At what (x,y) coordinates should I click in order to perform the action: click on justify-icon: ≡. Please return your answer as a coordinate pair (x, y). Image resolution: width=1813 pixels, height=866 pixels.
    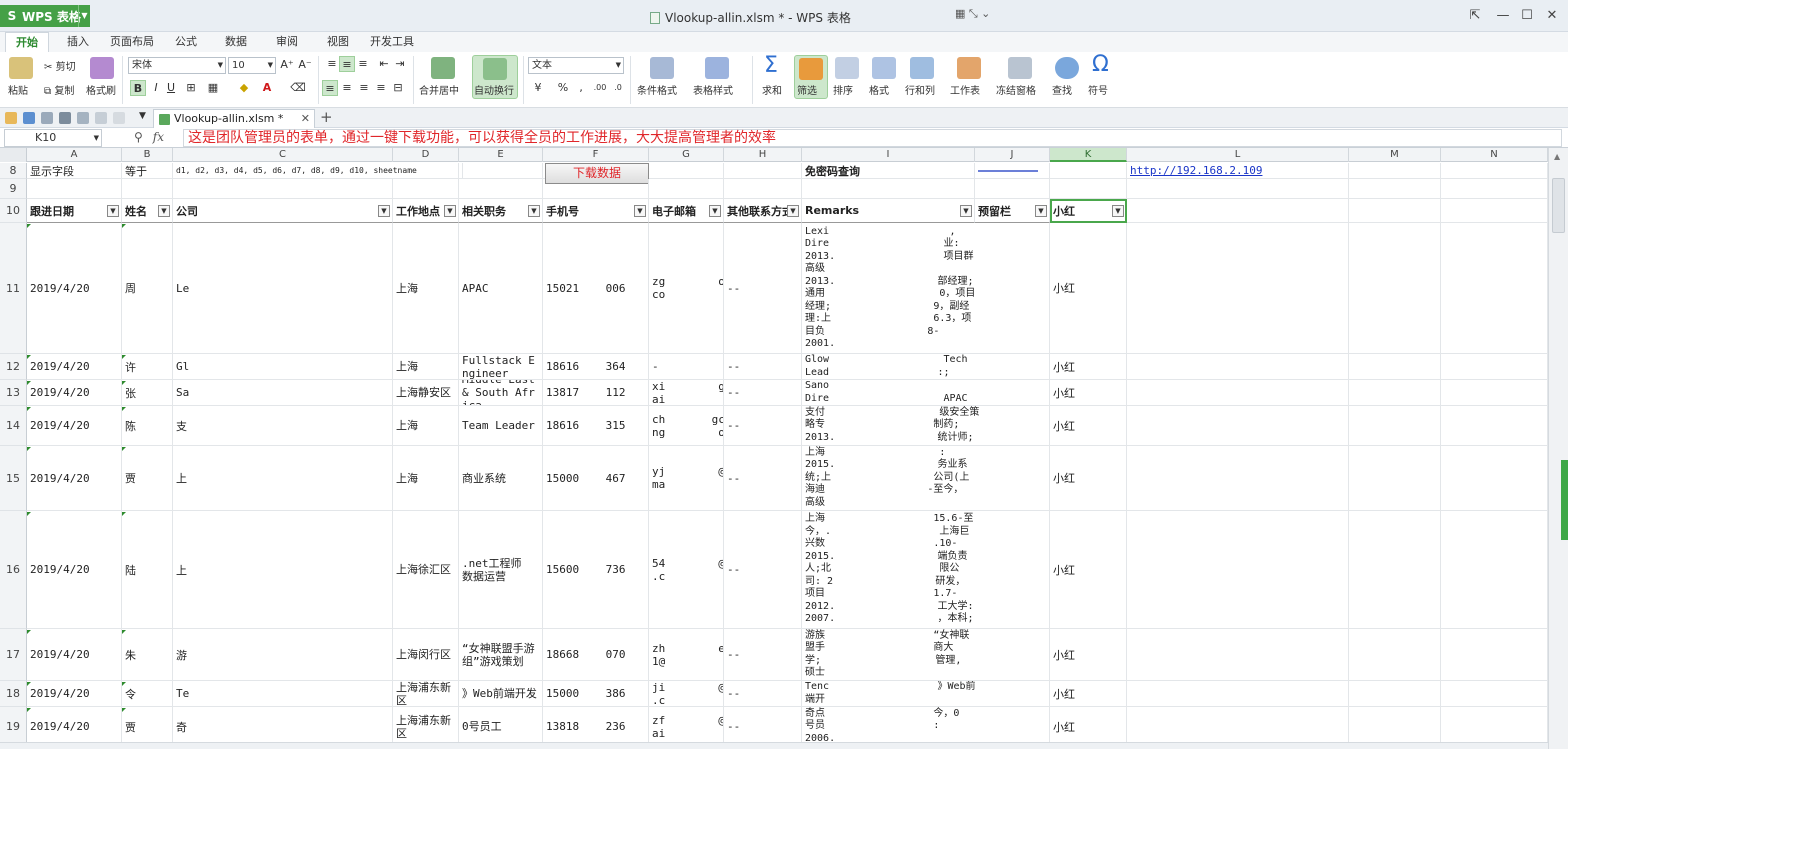
    Looking at the image, I should click on (381, 88).